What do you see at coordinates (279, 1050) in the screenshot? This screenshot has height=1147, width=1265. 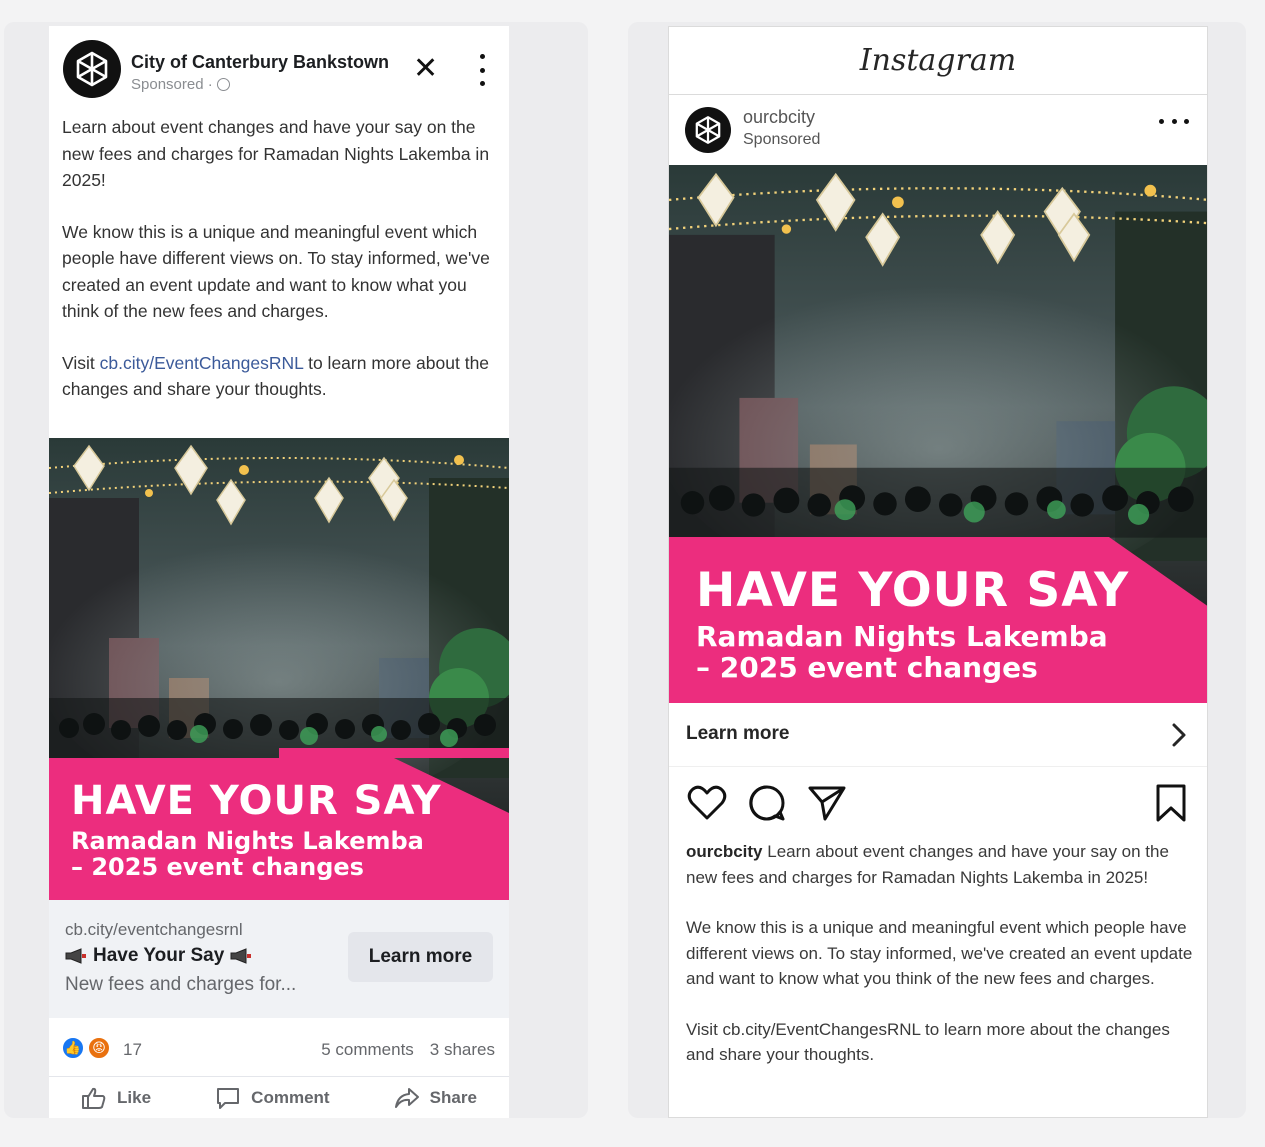 I see `reactions-bar: 👍 😡 17 5 comments 3 shares` at bounding box center [279, 1050].